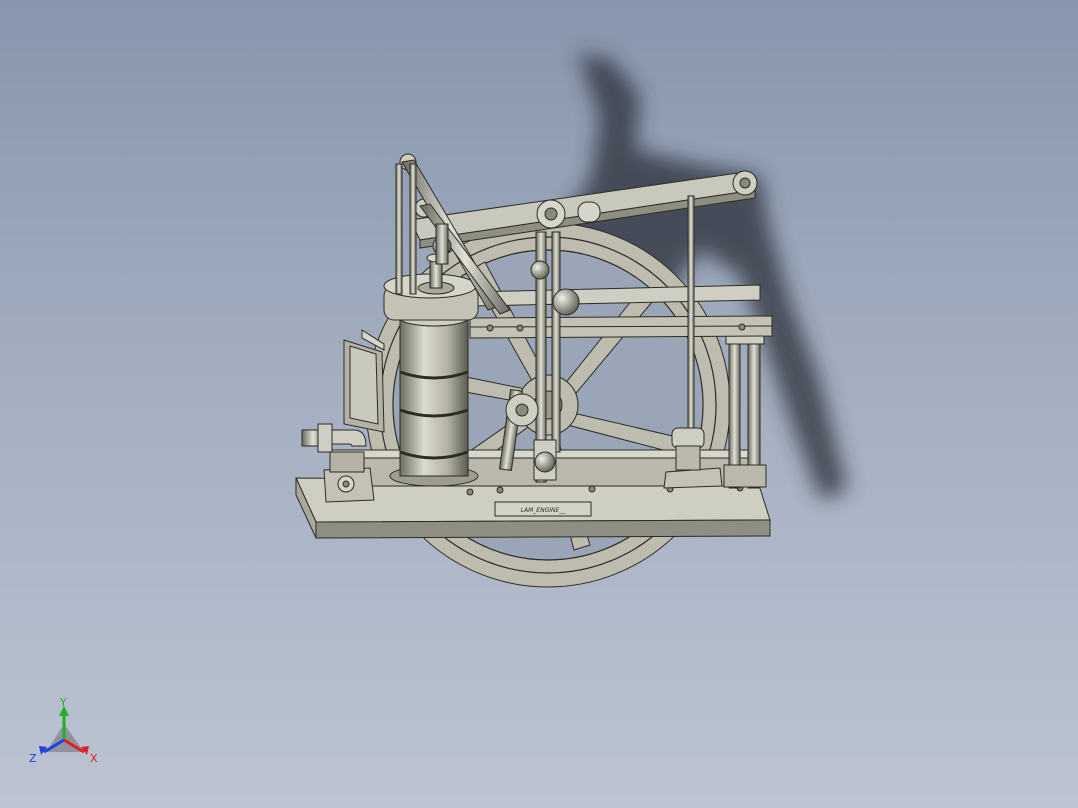 This screenshot has height=808, width=1078. Describe the element at coordinates (334, 438) in the screenshot. I see `steam-inlet-pipe` at that location.